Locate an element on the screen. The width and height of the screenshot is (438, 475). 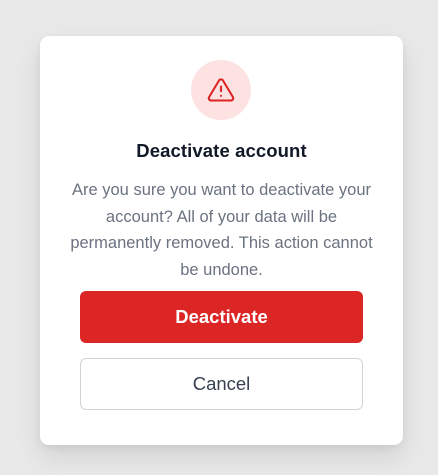
warning-triangle-icon is located at coordinates (221, 90).